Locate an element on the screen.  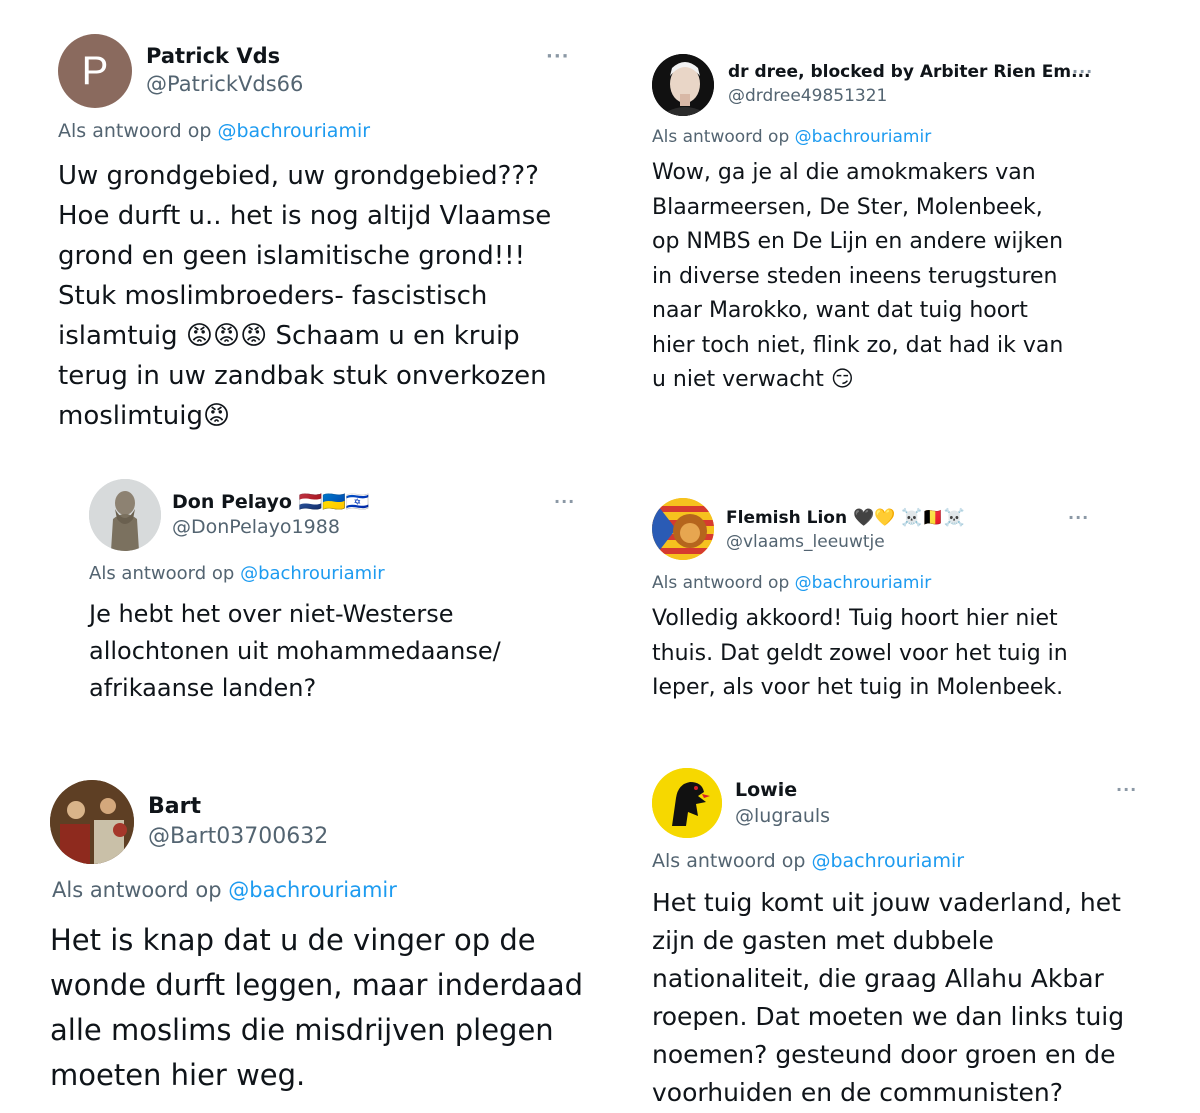
tweet-line: Blaarmeersen, De Ster, Molenbeek, is located at coordinates (847, 207).